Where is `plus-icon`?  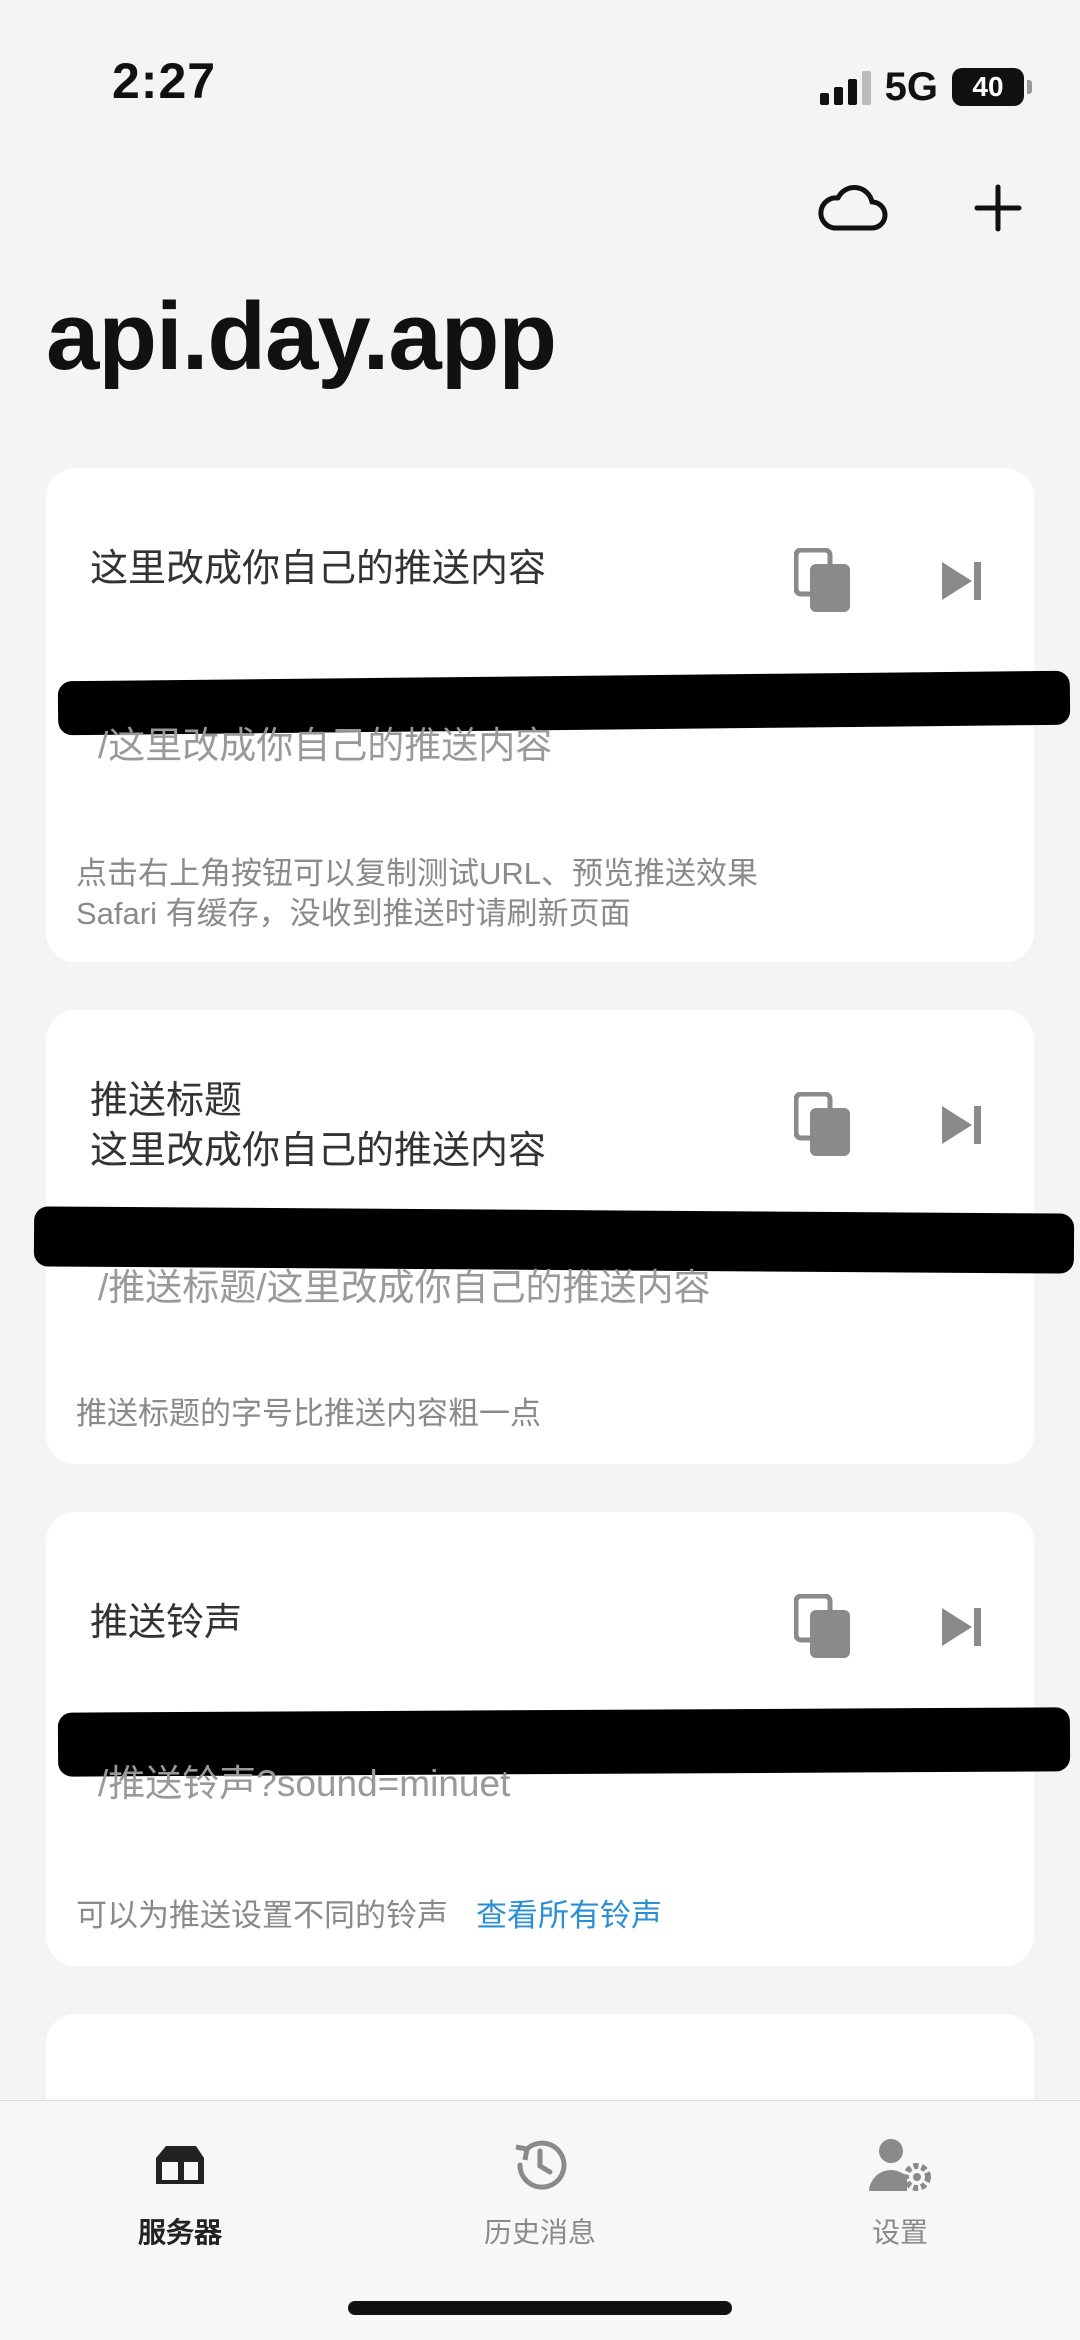
plus-icon is located at coordinates (998, 208).